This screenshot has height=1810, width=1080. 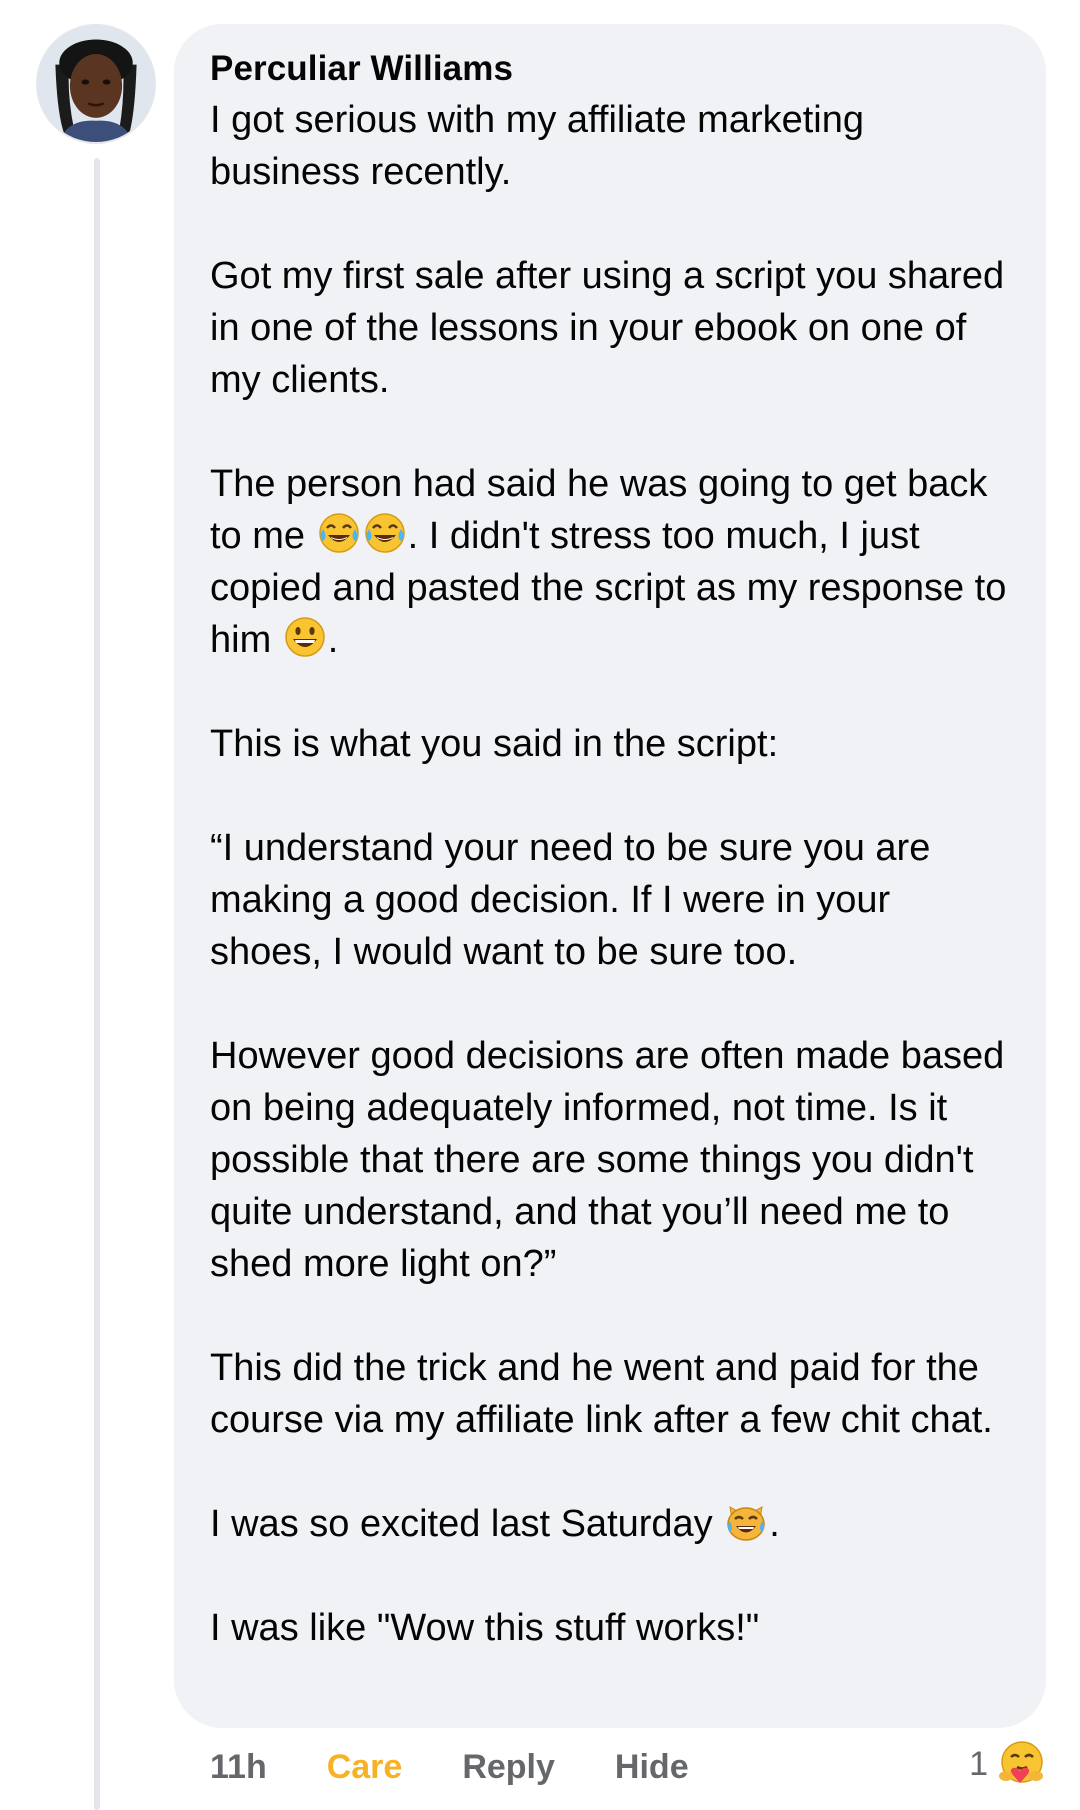 I want to click on comment-paragraph: I was so excited last Saturday ., so click(x=610, y=1524).